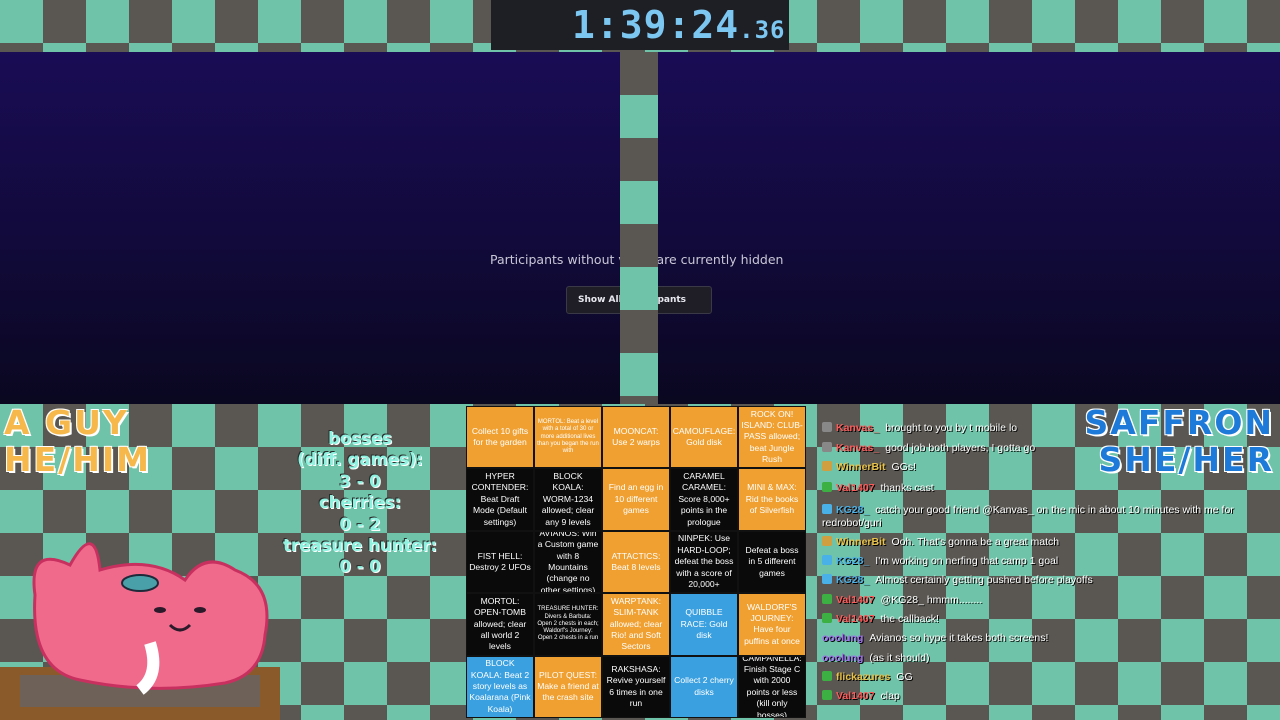 This screenshot has height=720, width=1280. Describe the element at coordinates (360, 438) in the screenshot. I see `bosses-label: bosses` at that location.